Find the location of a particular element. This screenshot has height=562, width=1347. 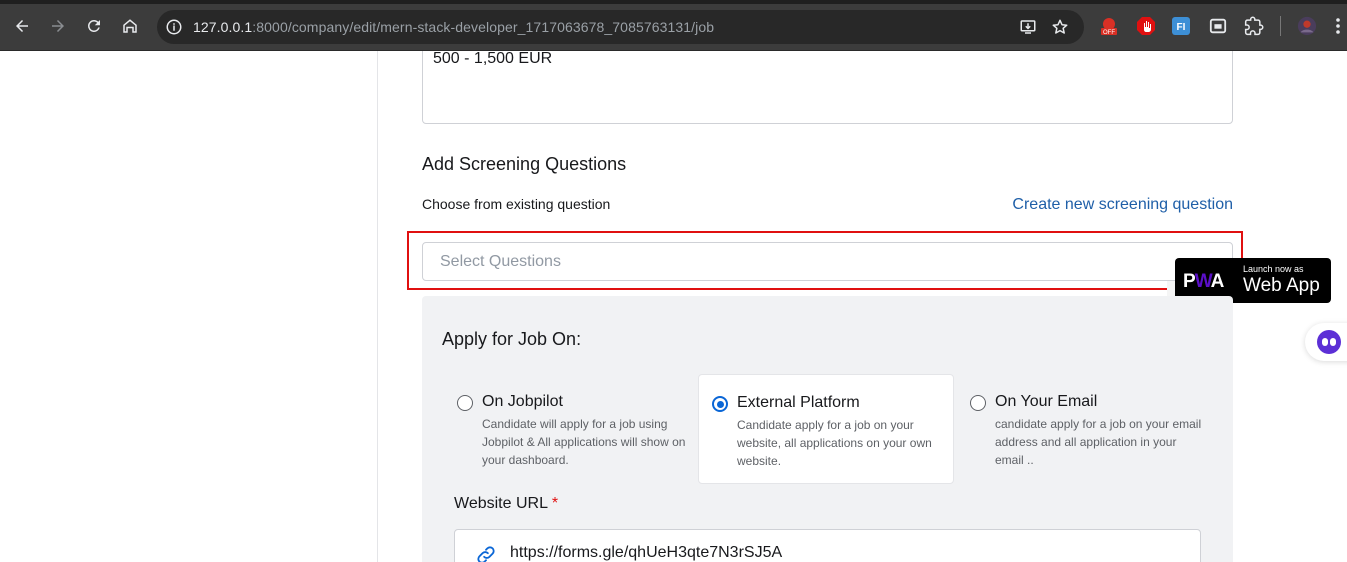

extension-window-icon is located at coordinates (1218, 26).